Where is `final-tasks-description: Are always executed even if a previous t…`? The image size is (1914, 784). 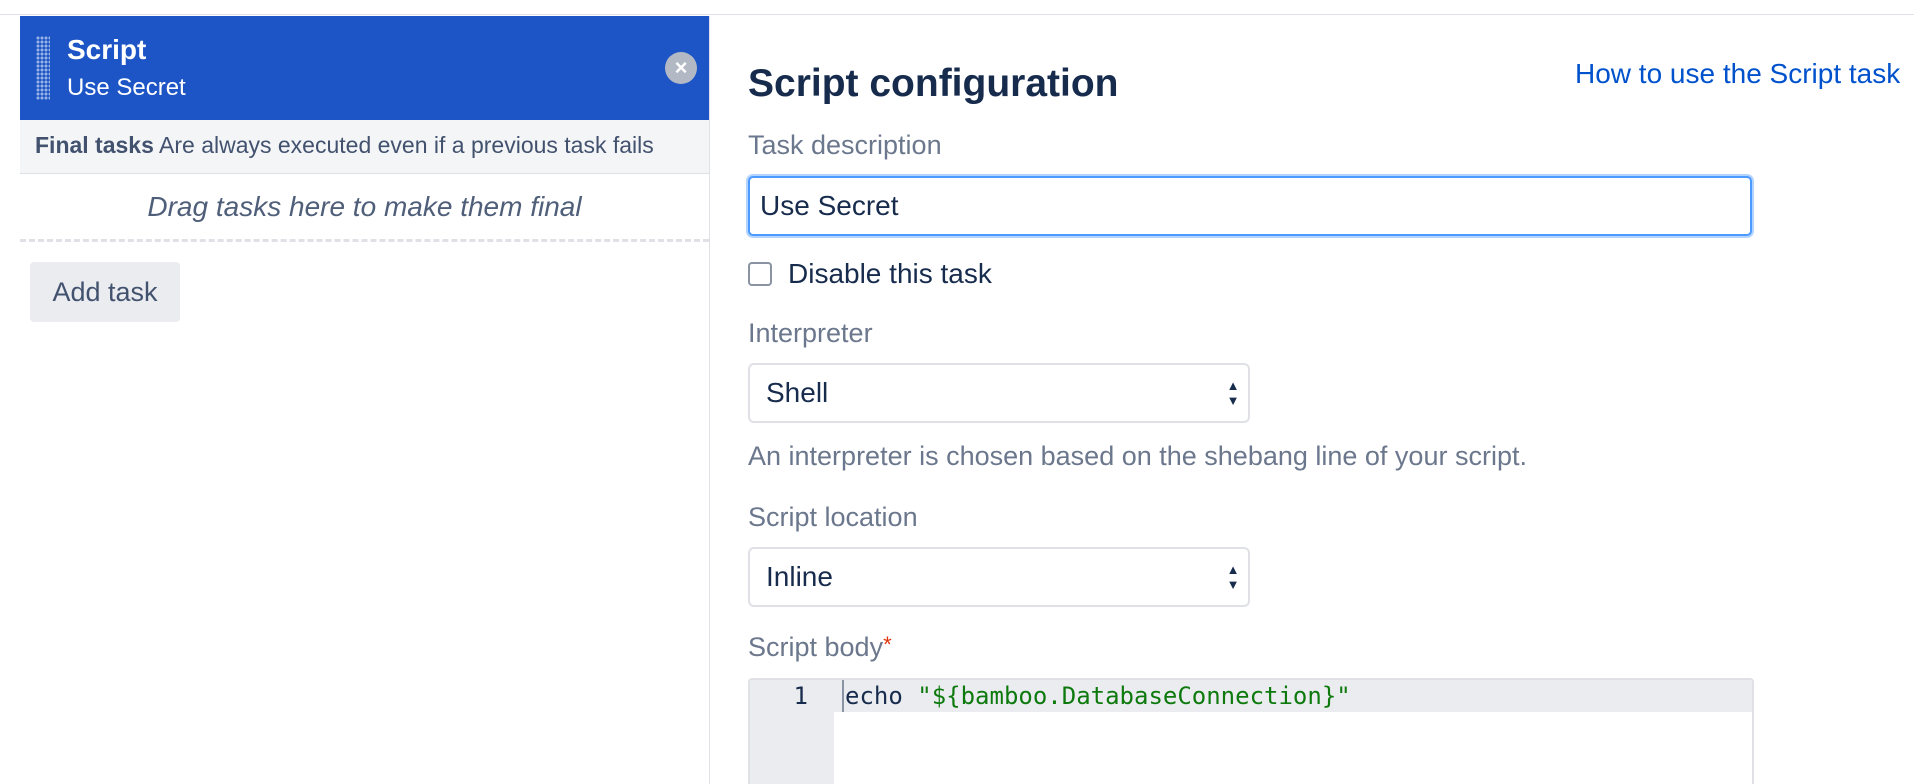 final-tasks-description: Are always executed even if a previous t… is located at coordinates (406, 145).